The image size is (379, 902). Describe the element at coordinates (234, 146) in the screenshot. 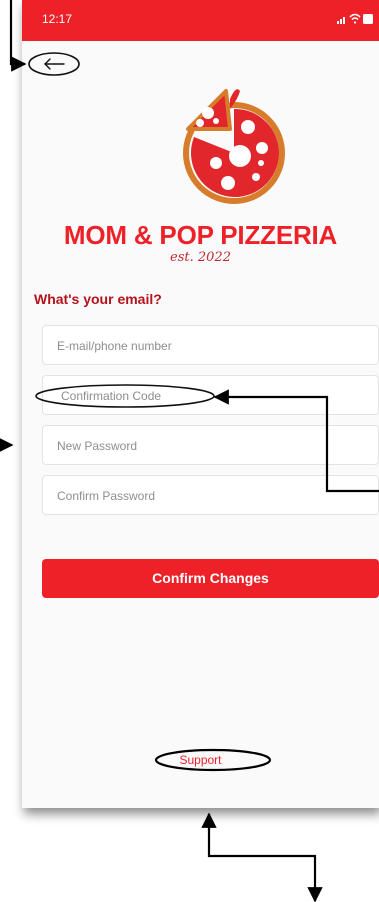

I see `pizza-logo-icon` at that location.